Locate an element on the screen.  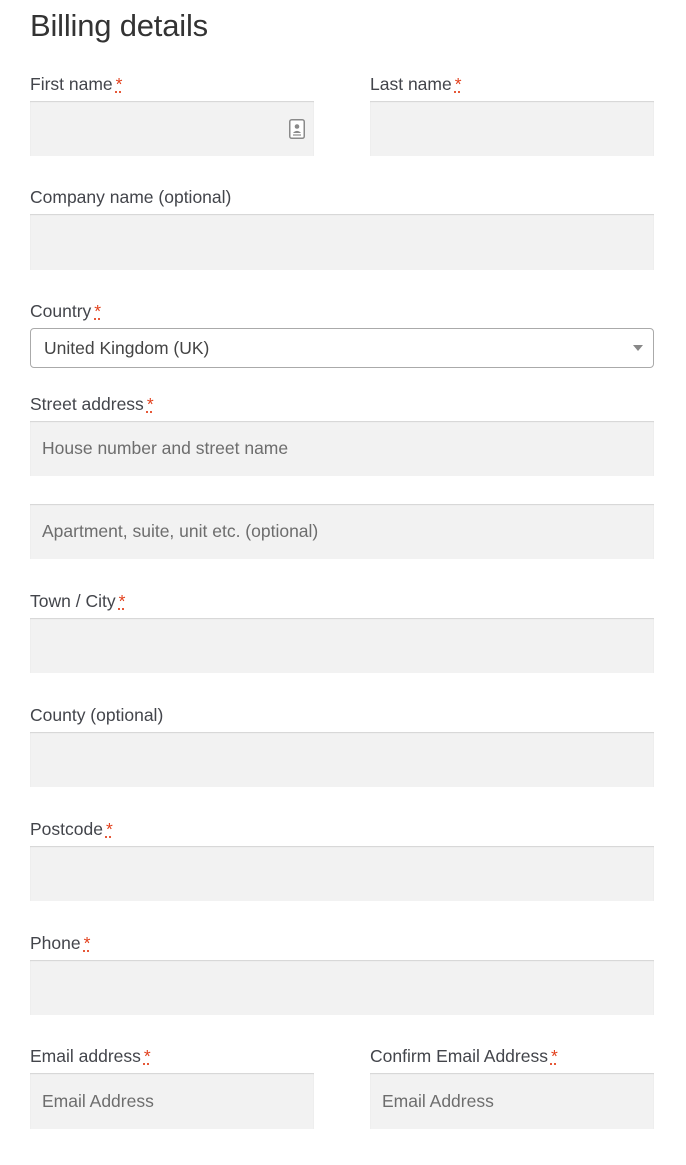
city-label: Town / City * is located at coordinates (77, 601).